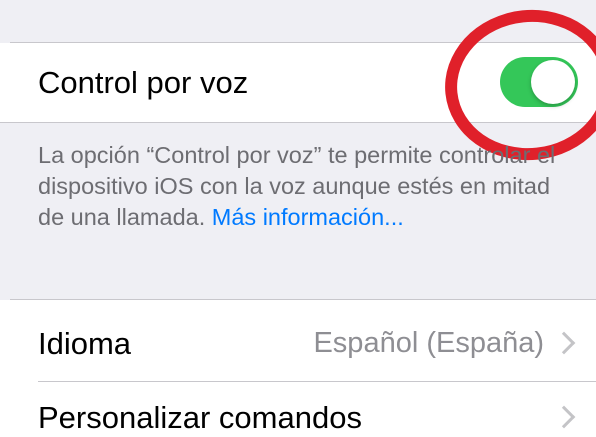  What do you see at coordinates (143, 82) in the screenshot?
I see `voice-control-label: Control por voz` at bounding box center [143, 82].